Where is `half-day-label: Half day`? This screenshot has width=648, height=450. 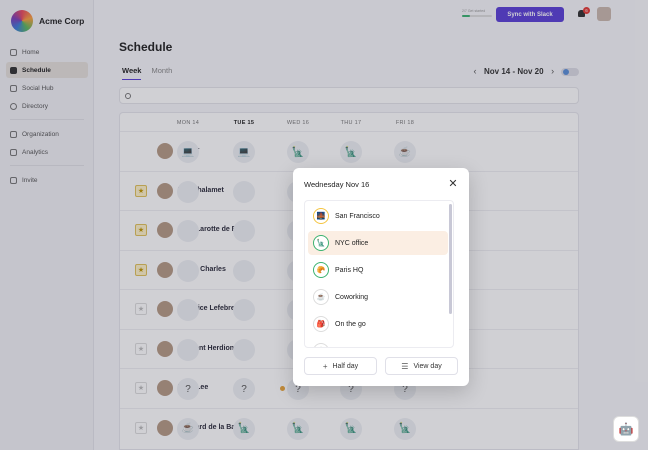
half-day-label: Half day is located at coordinates (345, 366).